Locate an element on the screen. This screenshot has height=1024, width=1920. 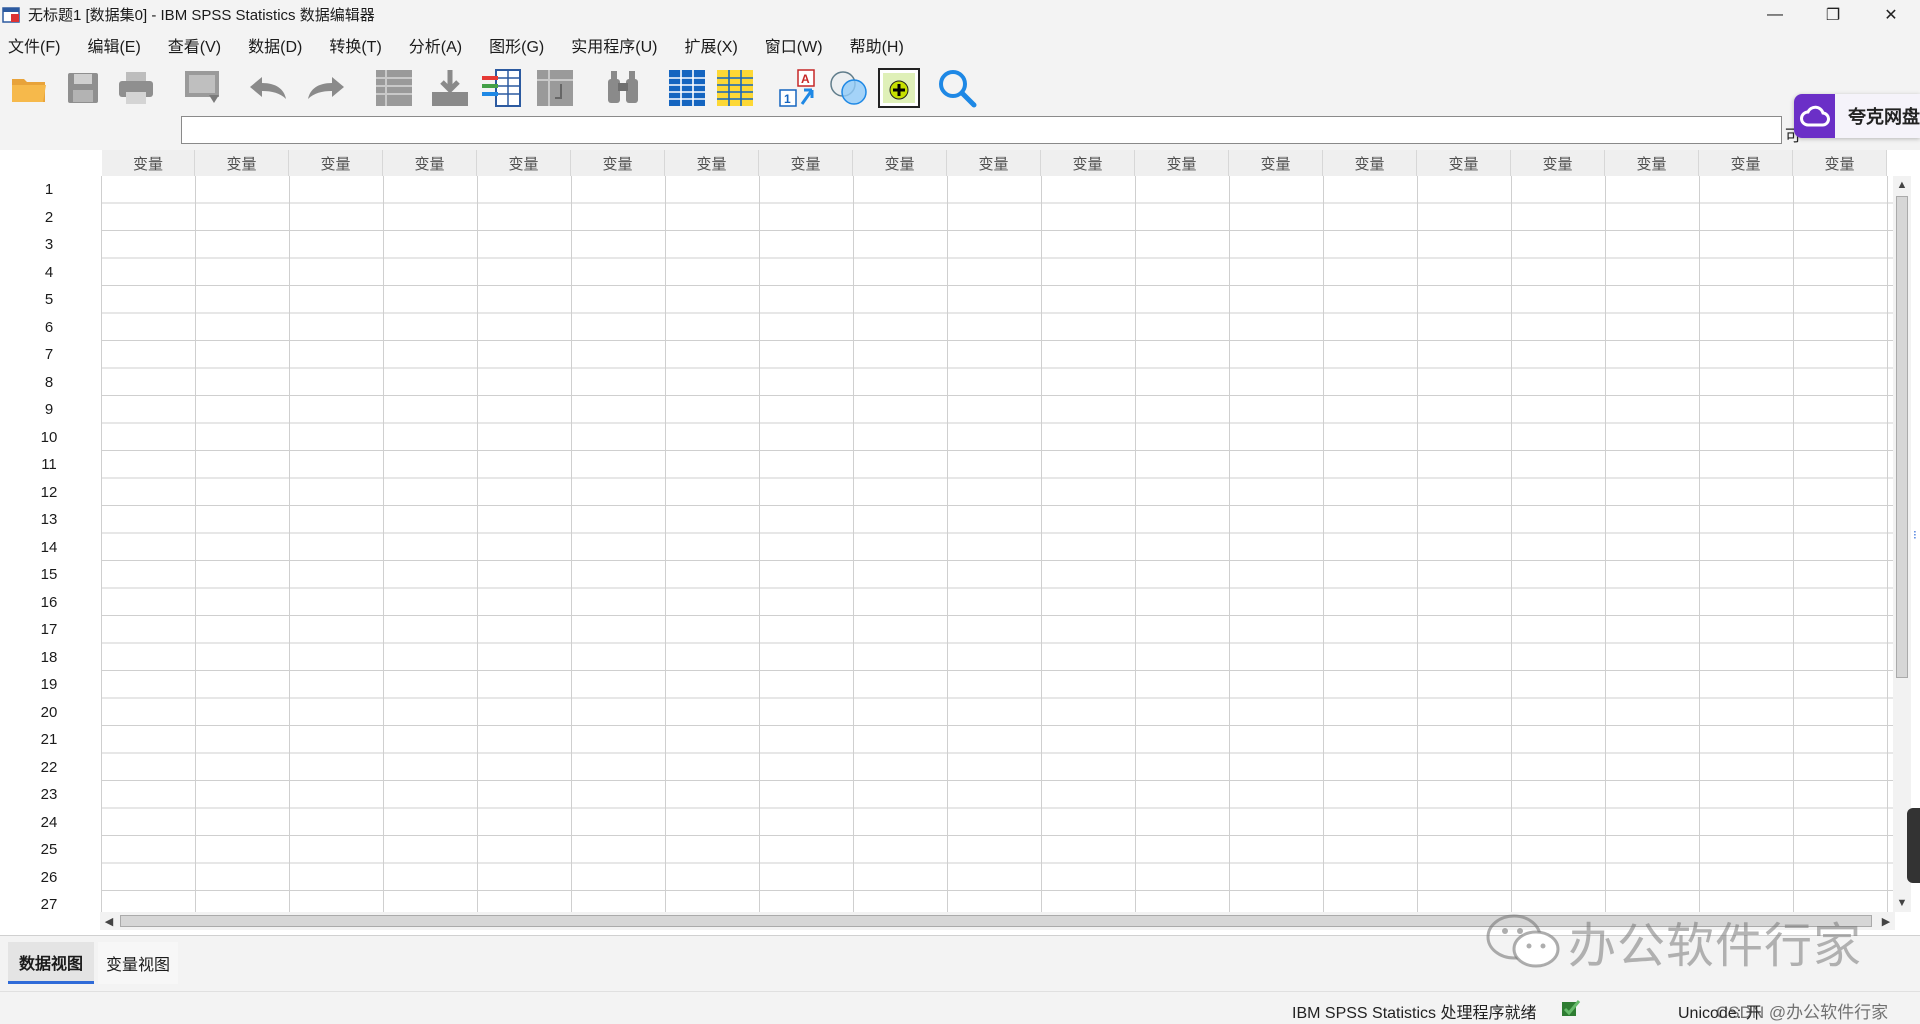
tab-data-view: 数据视图 is located at coordinates (51, 963).